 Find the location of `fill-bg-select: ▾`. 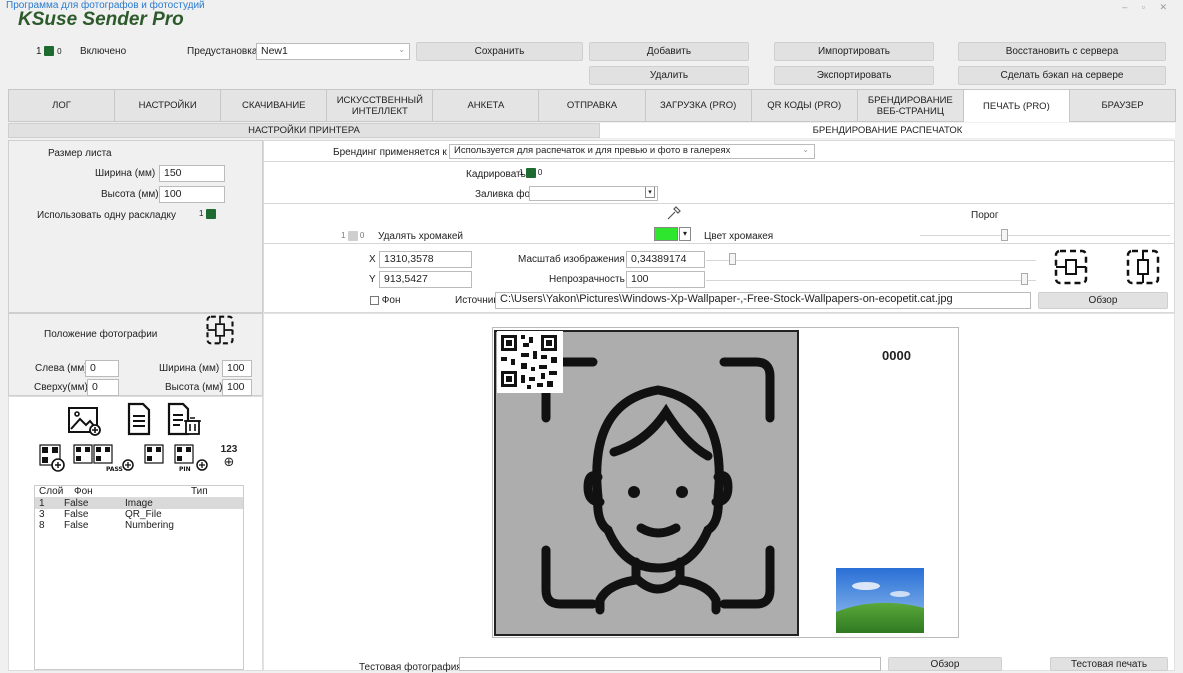

fill-bg-select: ▾ is located at coordinates (593, 193).